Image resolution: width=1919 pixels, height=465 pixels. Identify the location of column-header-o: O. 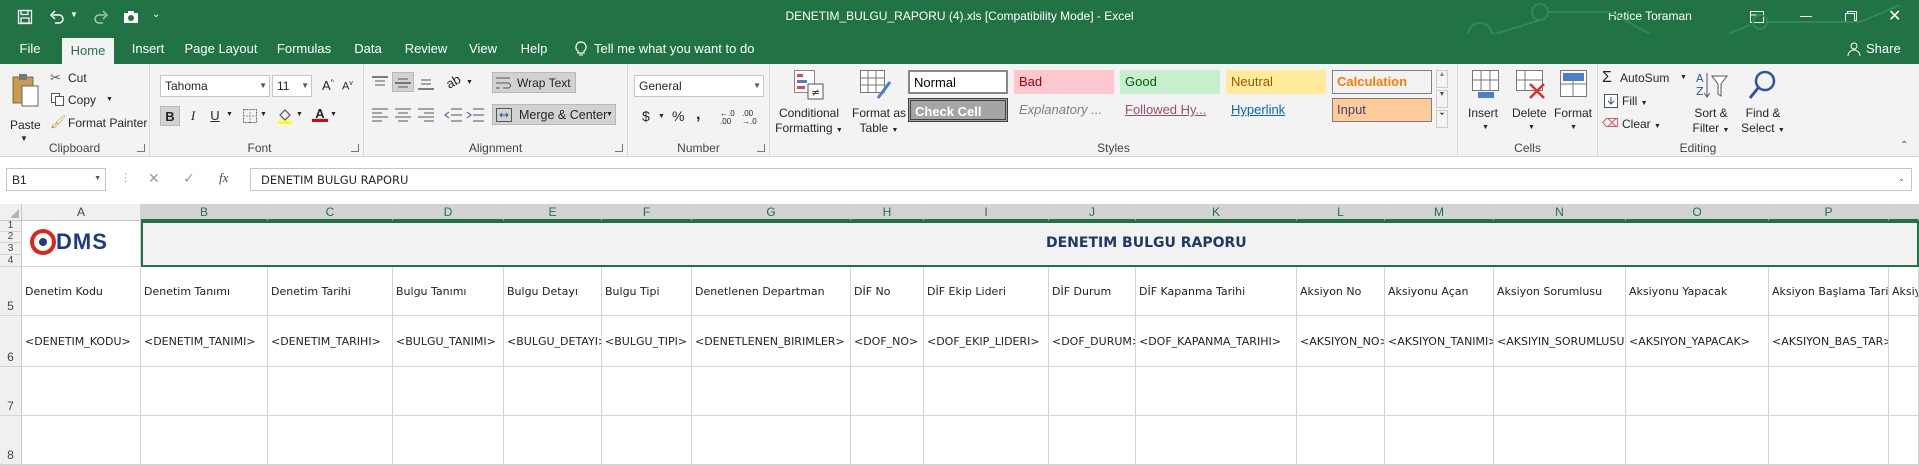
(1697, 212).